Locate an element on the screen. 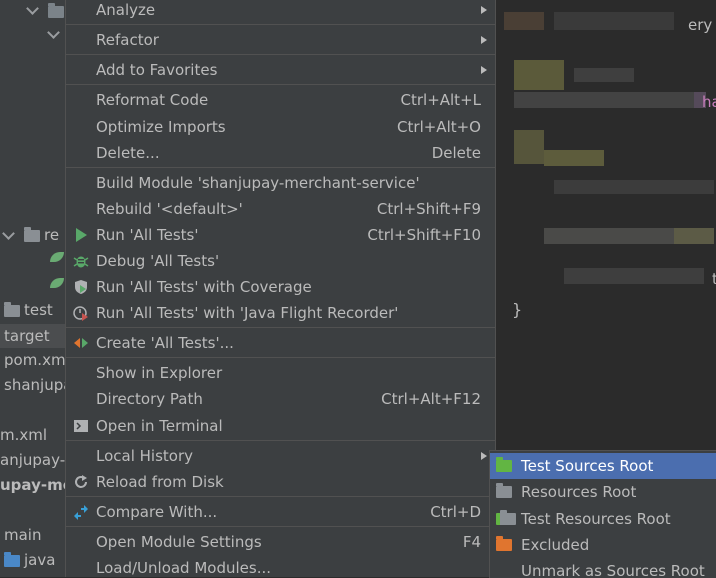 The height and width of the screenshot is (578, 716). create-config-icon is located at coordinates (81, 343).